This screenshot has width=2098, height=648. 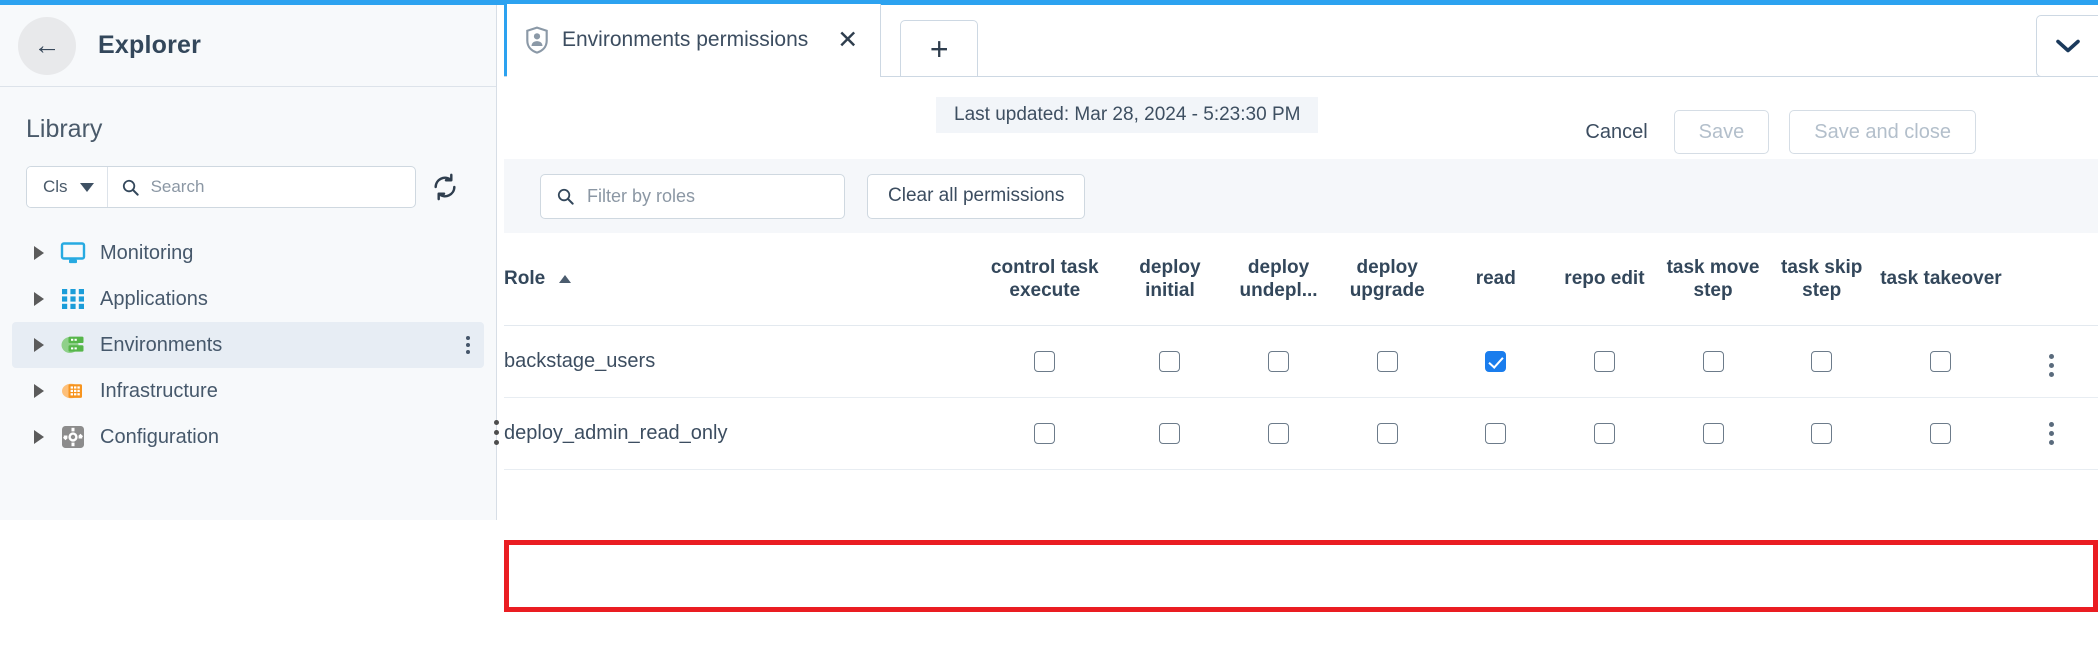 What do you see at coordinates (159, 390) in the screenshot?
I see `sidebar-item-label: Infrastructure` at bounding box center [159, 390].